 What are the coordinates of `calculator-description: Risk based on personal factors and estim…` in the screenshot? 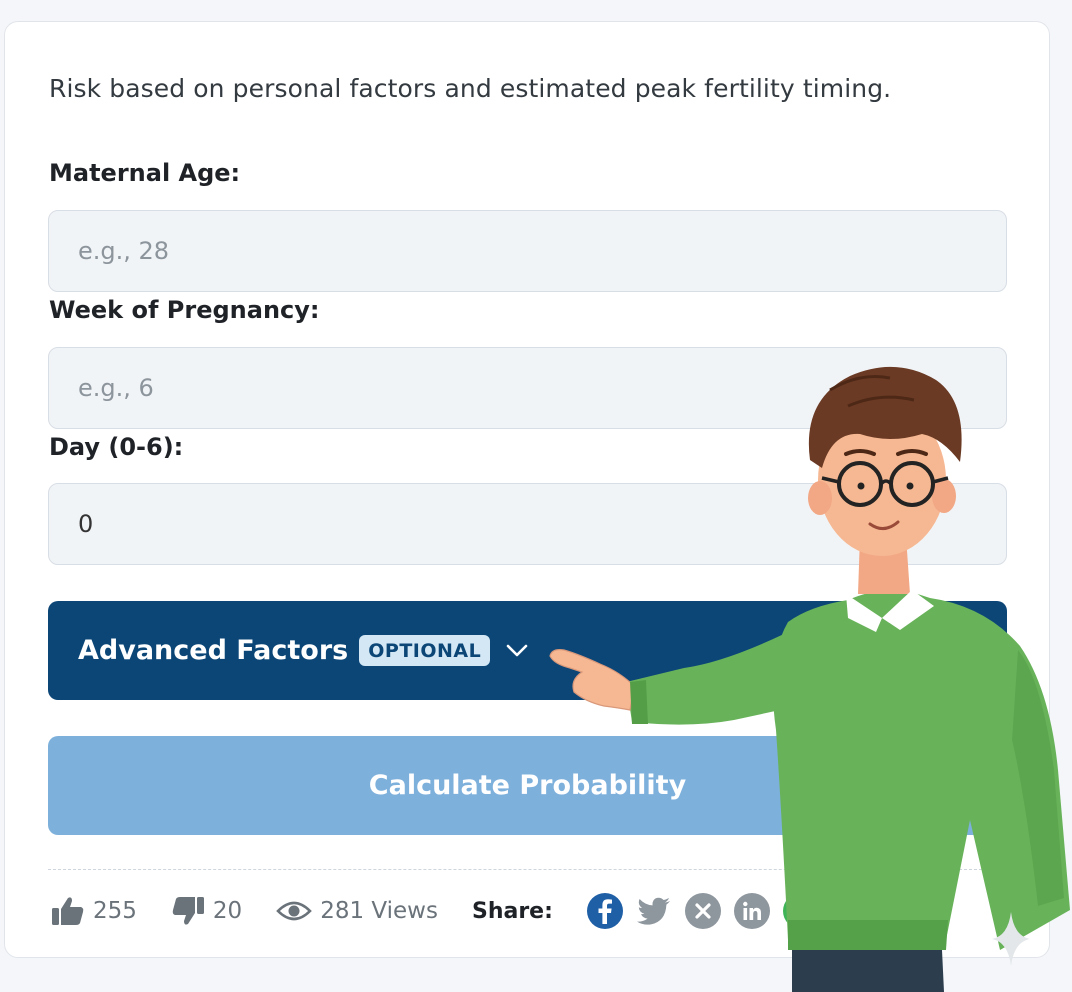 It's located at (470, 88).